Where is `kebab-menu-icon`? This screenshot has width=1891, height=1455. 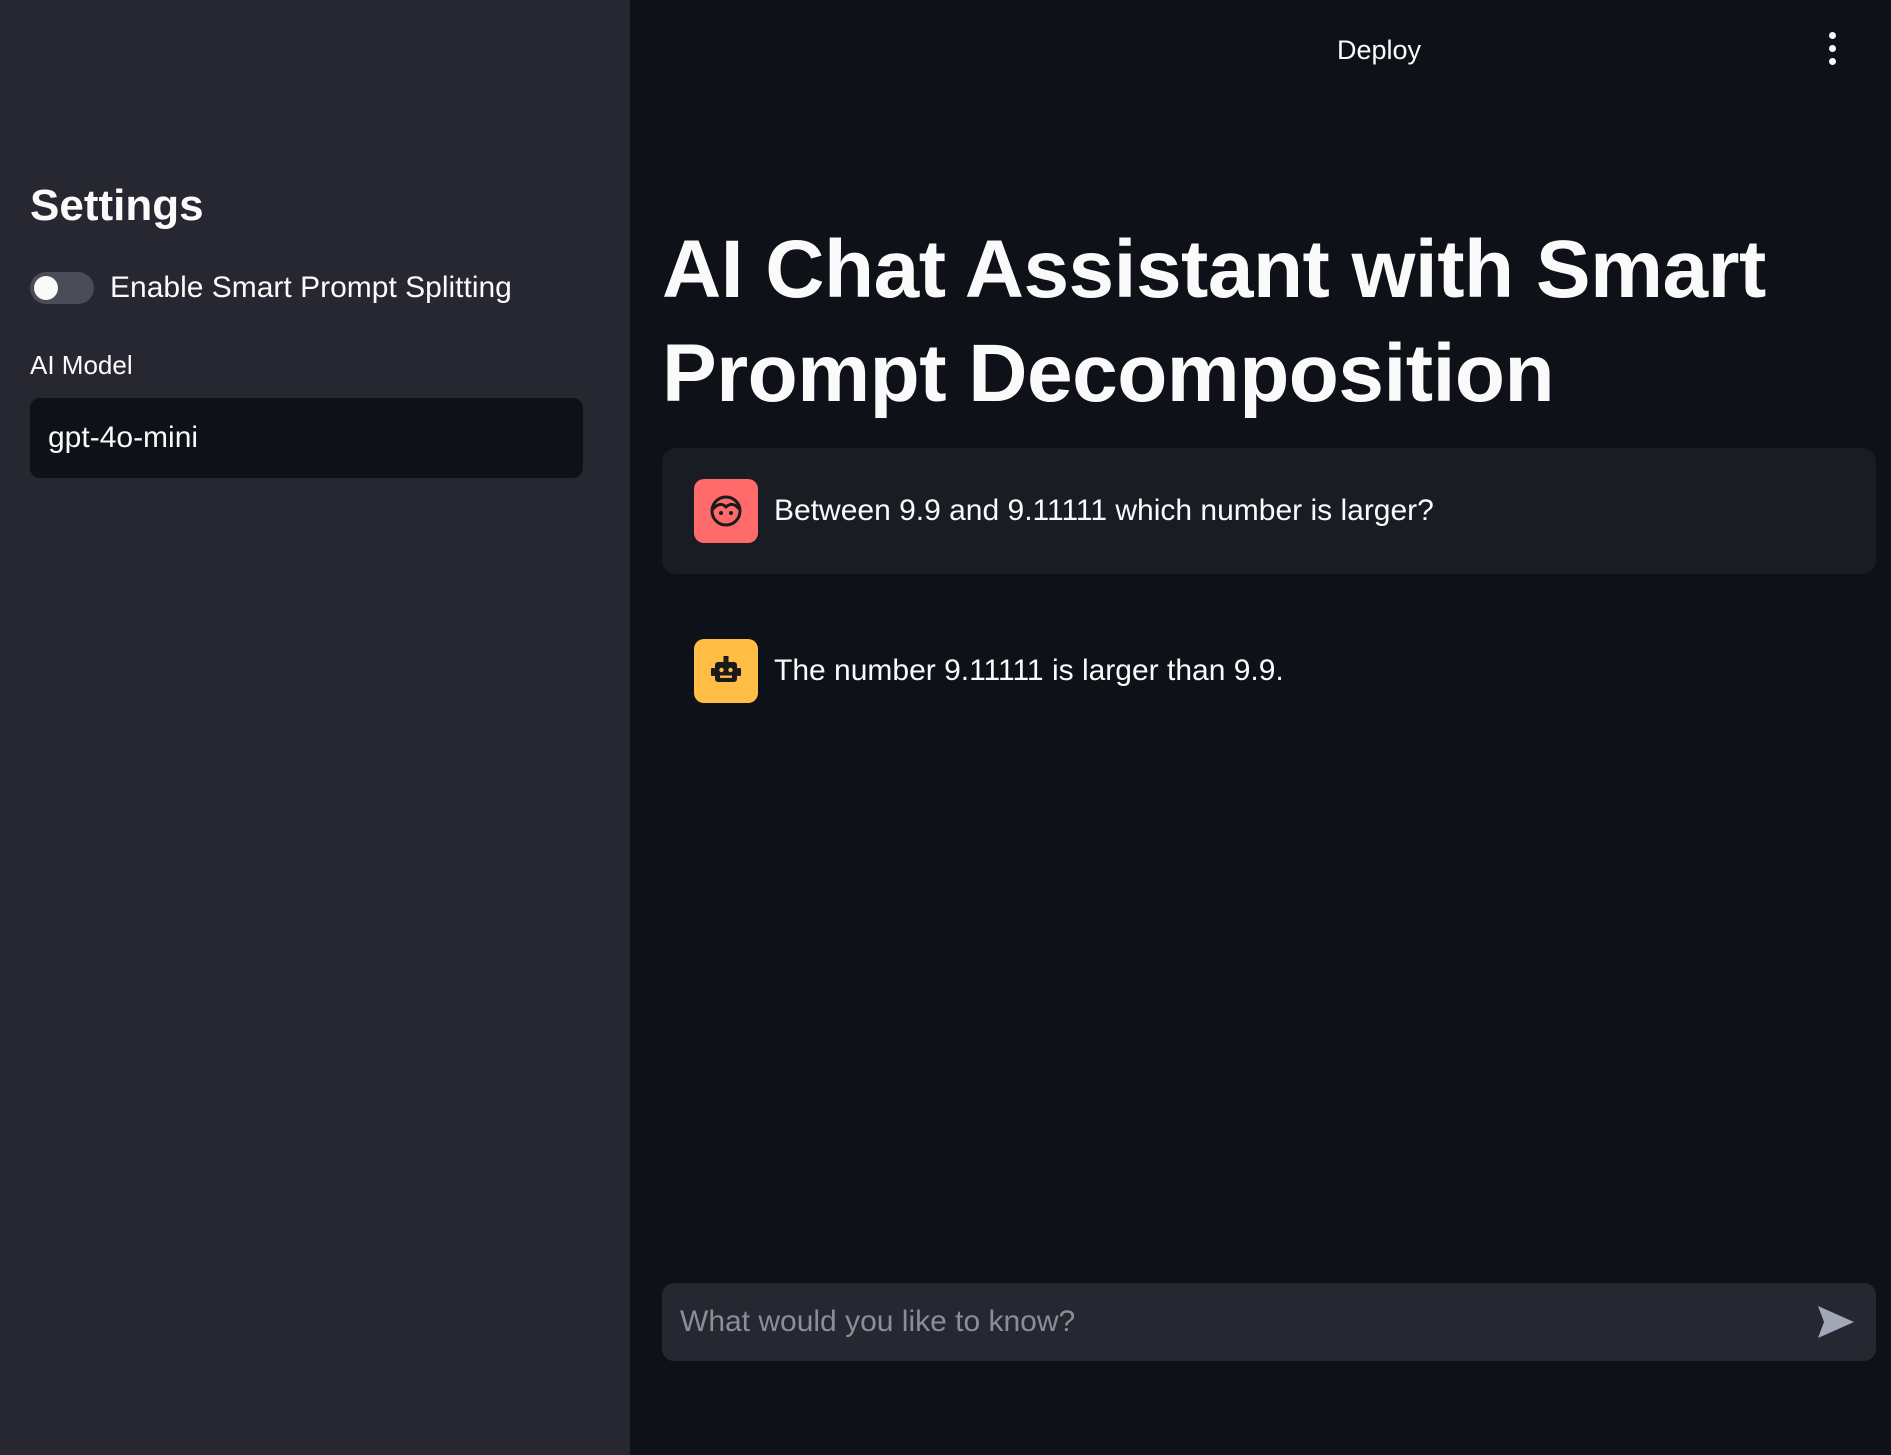 kebab-menu-icon is located at coordinates (1832, 49).